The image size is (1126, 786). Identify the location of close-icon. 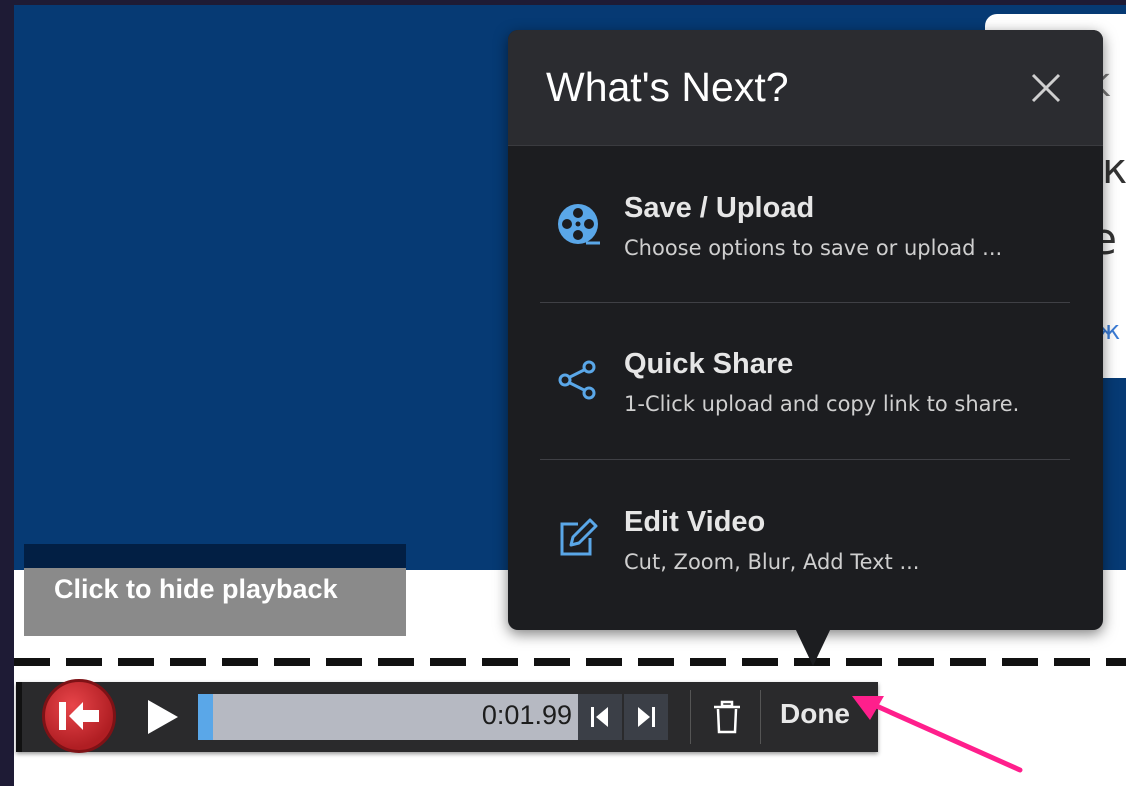
(1046, 88).